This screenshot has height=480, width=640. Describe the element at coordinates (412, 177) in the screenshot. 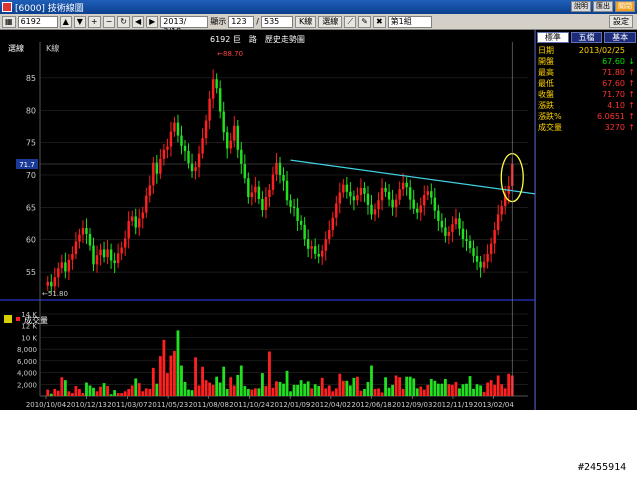

I see `trendline` at that location.